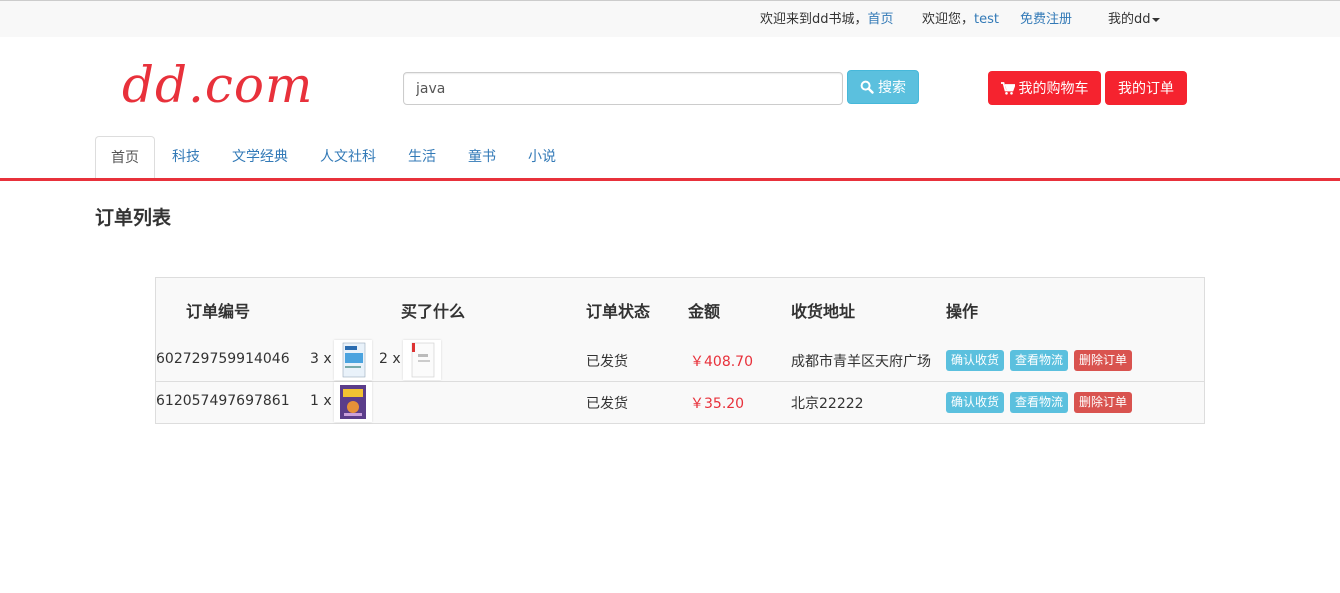  I want to click on welcome-area: 欢迎来到dd书城，首页, so click(827, 20).